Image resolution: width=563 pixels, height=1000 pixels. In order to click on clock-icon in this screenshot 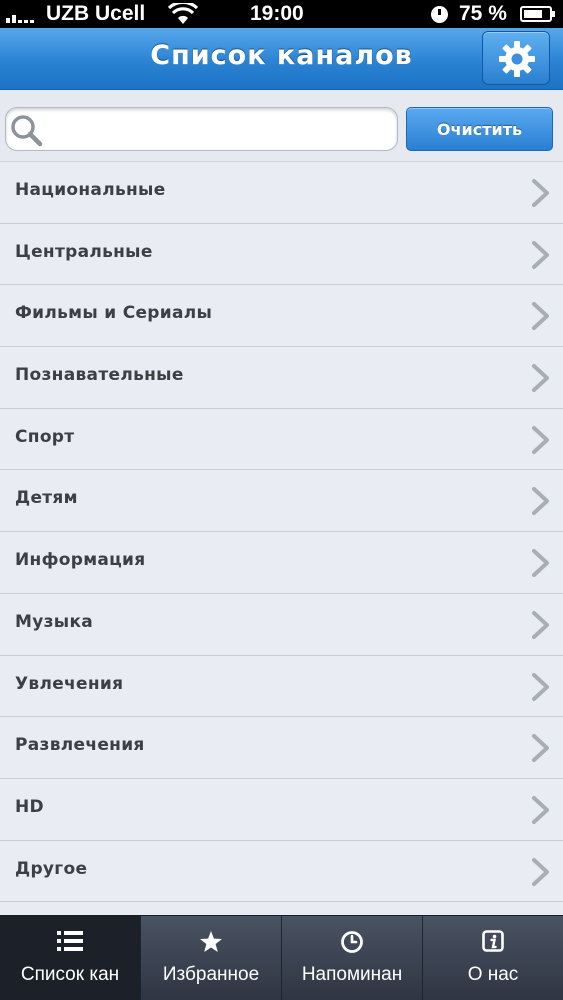, I will do `click(352, 942)`.